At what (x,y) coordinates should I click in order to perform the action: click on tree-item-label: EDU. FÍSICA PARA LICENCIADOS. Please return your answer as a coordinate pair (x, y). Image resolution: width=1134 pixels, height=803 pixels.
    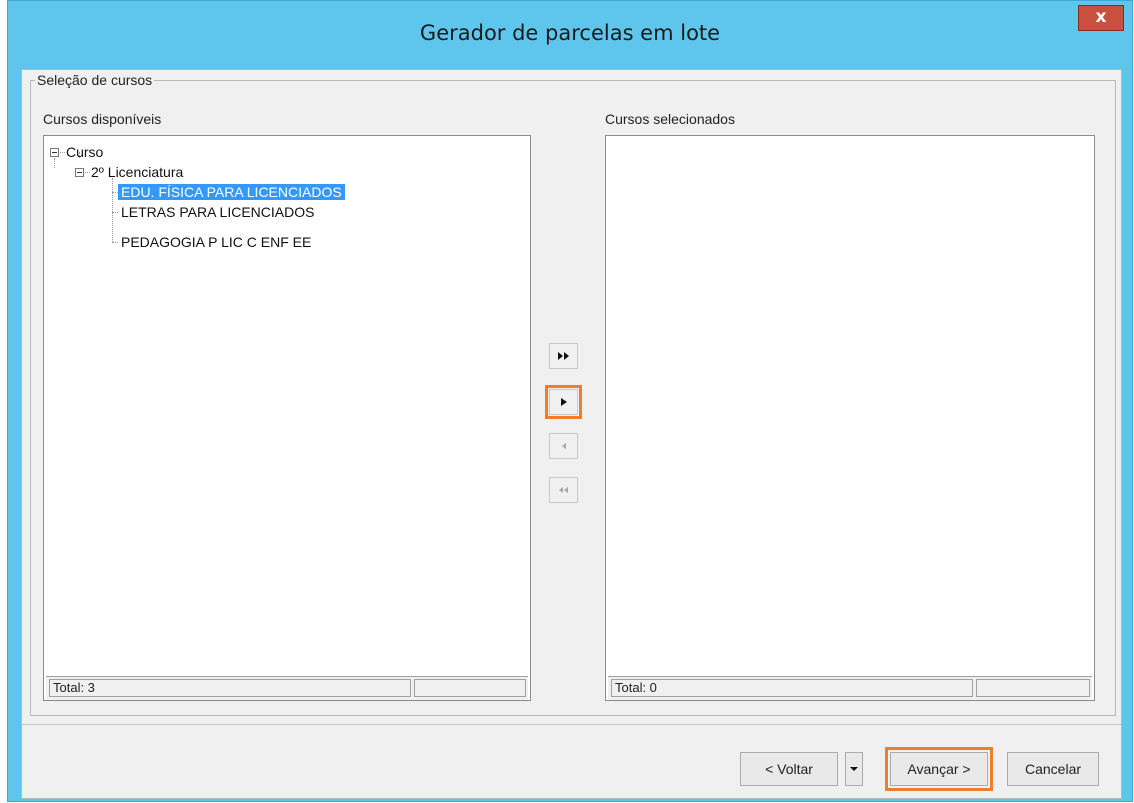
    Looking at the image, I should click on (231, 192).